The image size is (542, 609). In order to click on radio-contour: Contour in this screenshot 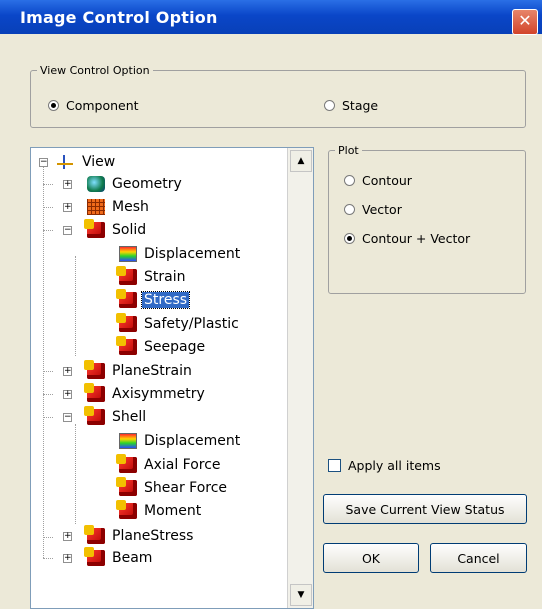, I will do `click(378, 180)`.